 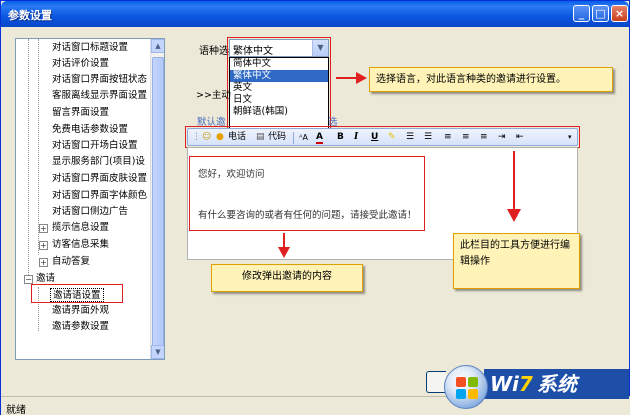 I want to click on maximize-button: □, so click(x=600, y=13).